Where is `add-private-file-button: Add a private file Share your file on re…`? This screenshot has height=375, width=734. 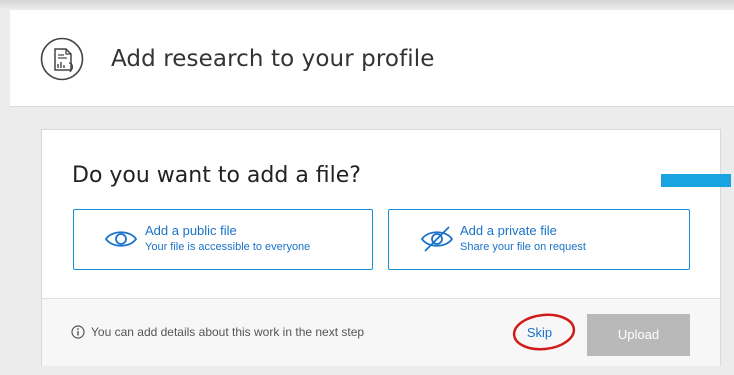 add-private-file-button: Add a private file Share your file on re… is located at coordinates (539, 239).